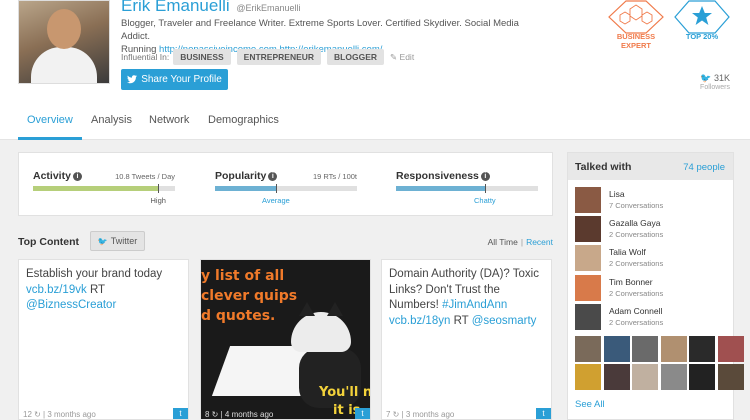 The height and width of the screenshot is (420, 750). What do you see at coordinates (239, 414) in the screenshot?
I see `card-footer: 8 ↻ | 4 months ago` at bounding box center [239, 414].